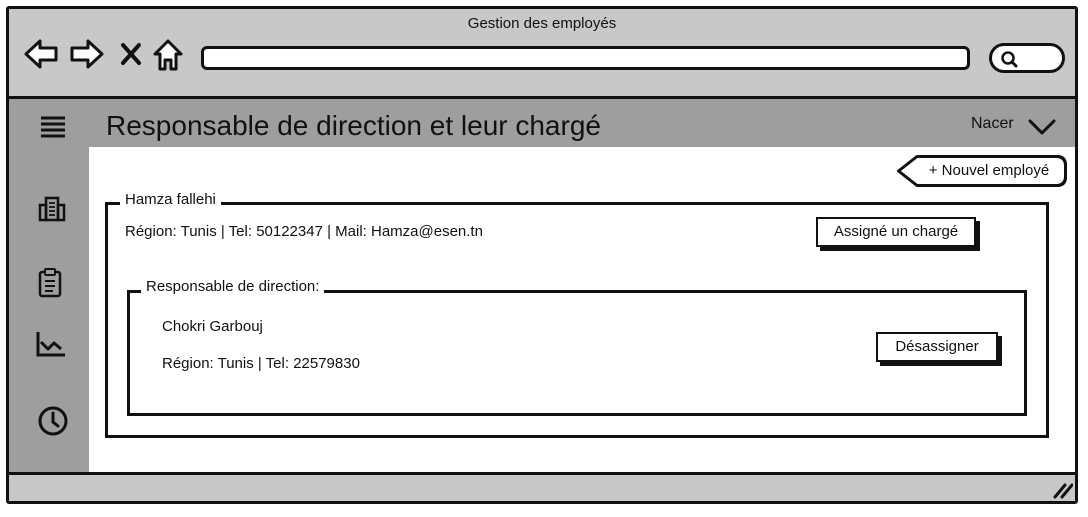 This screenshot has width=1088, height=517. What do you see at coordinates (53, 421) in the screenshot?
I see `clock-icon` at bounding box center [53, 421].